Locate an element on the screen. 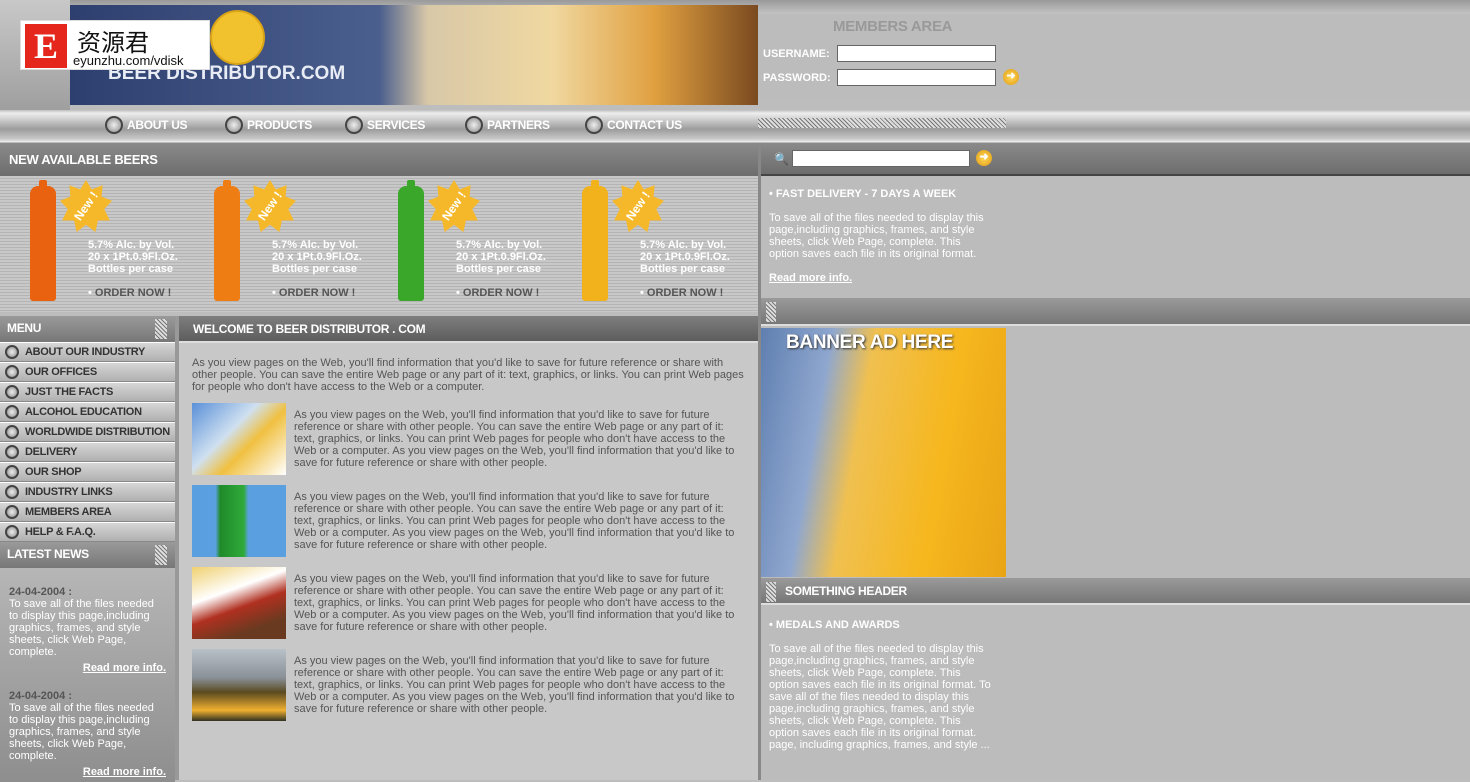  menu-item: JUST THE FACTS is located at coordinates (87, 392).